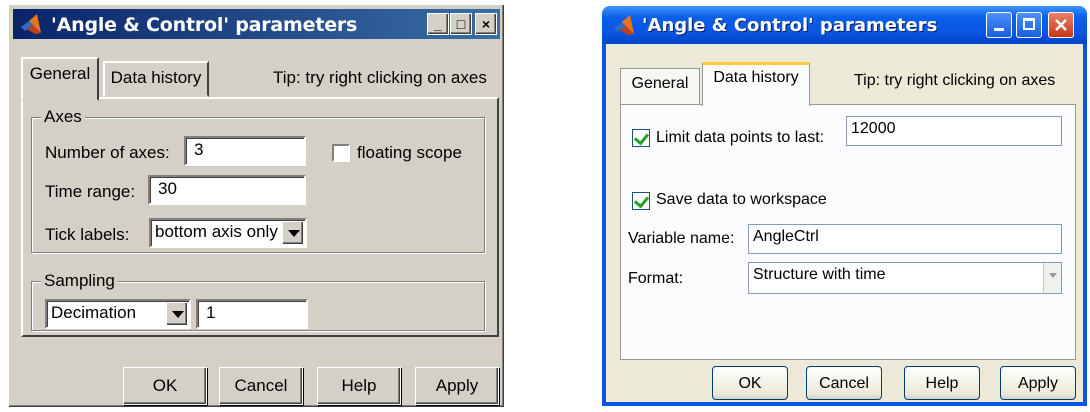 The width and height of the screenshot is (1090, 412). I want to click on minimize-icon: _, so click(438, 24).